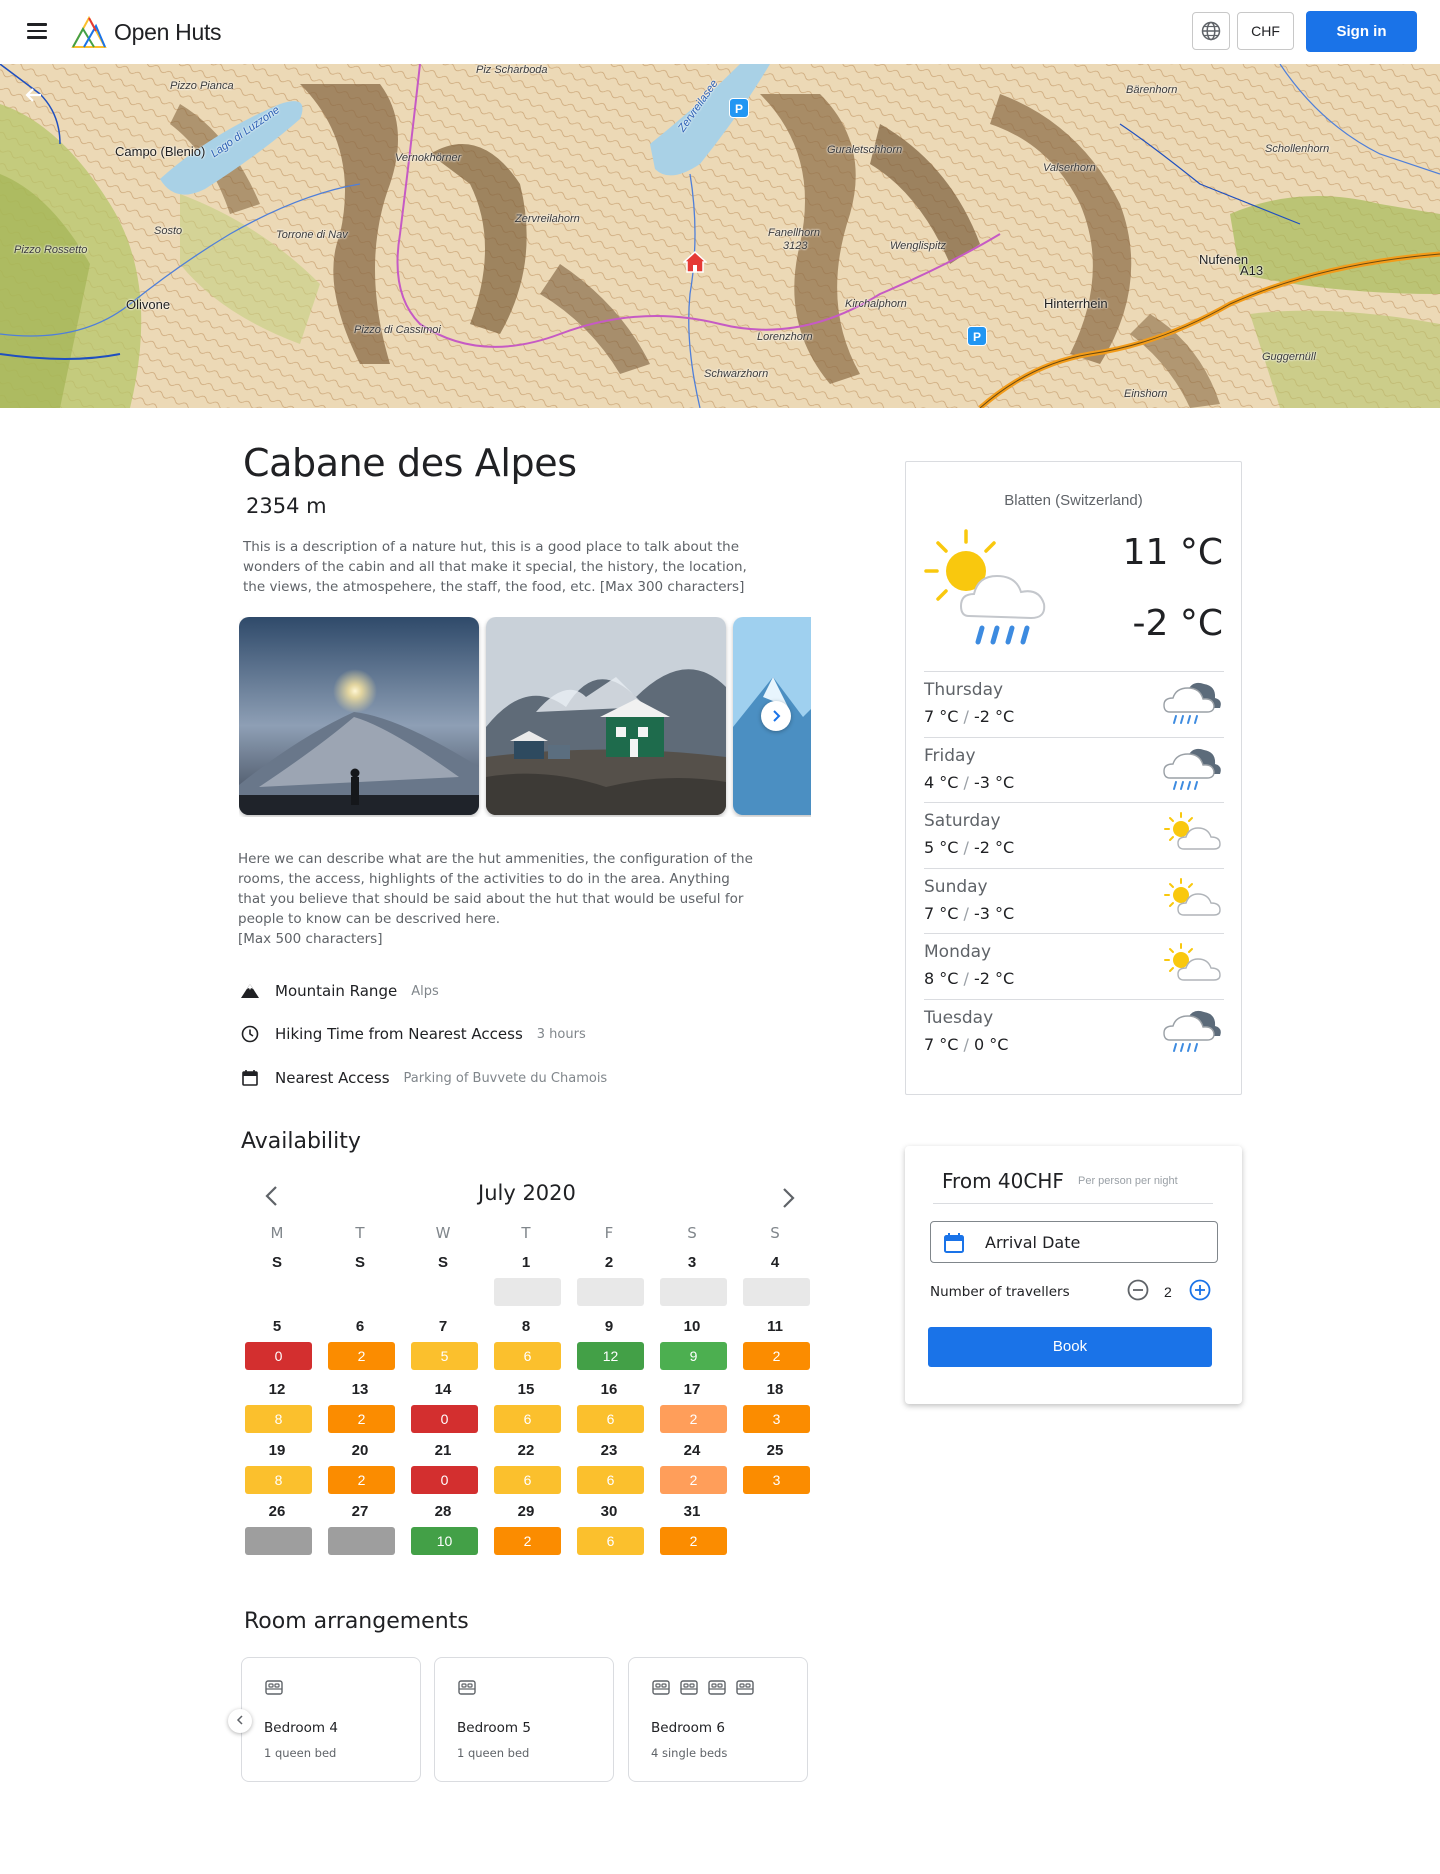  I want to click on logo-icon, so click(89, 32).